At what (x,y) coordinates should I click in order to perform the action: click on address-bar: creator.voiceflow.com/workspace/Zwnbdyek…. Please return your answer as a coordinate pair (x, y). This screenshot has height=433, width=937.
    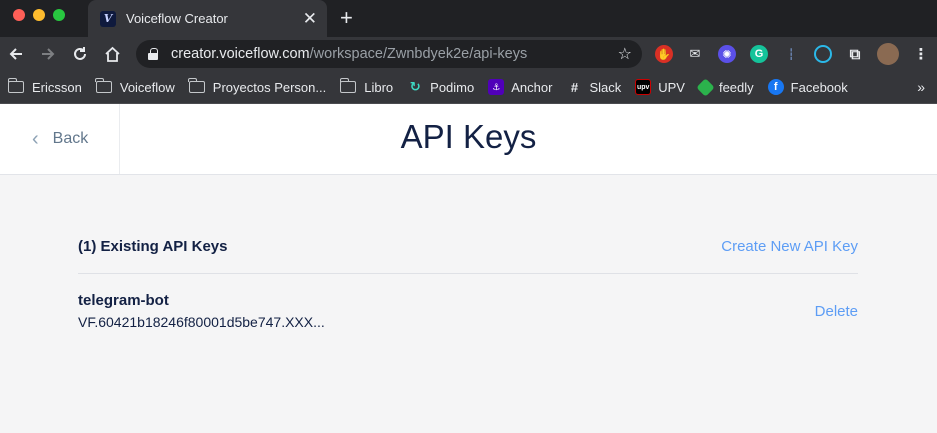
    Looking at the image, I should click on (389, 54).